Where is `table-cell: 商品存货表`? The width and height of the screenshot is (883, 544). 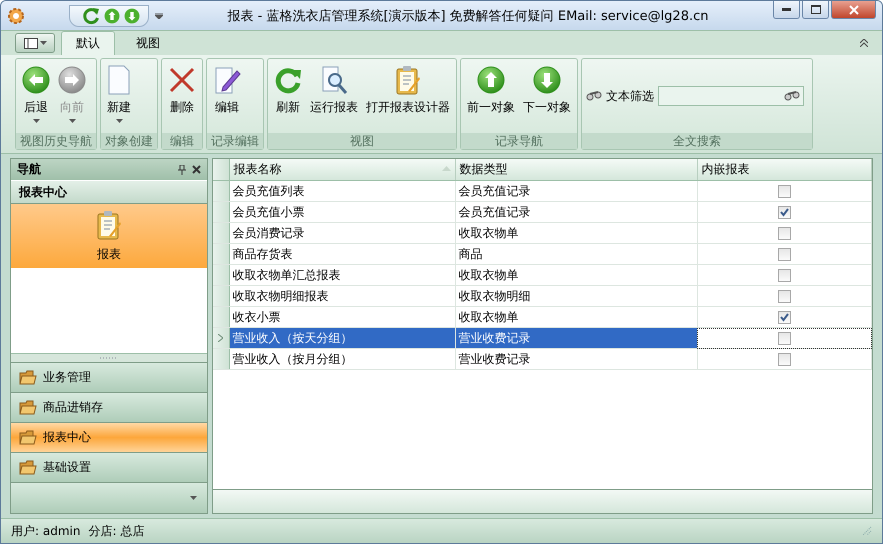
table-cell: 商品存货表 is located at coordinates (342, 254).